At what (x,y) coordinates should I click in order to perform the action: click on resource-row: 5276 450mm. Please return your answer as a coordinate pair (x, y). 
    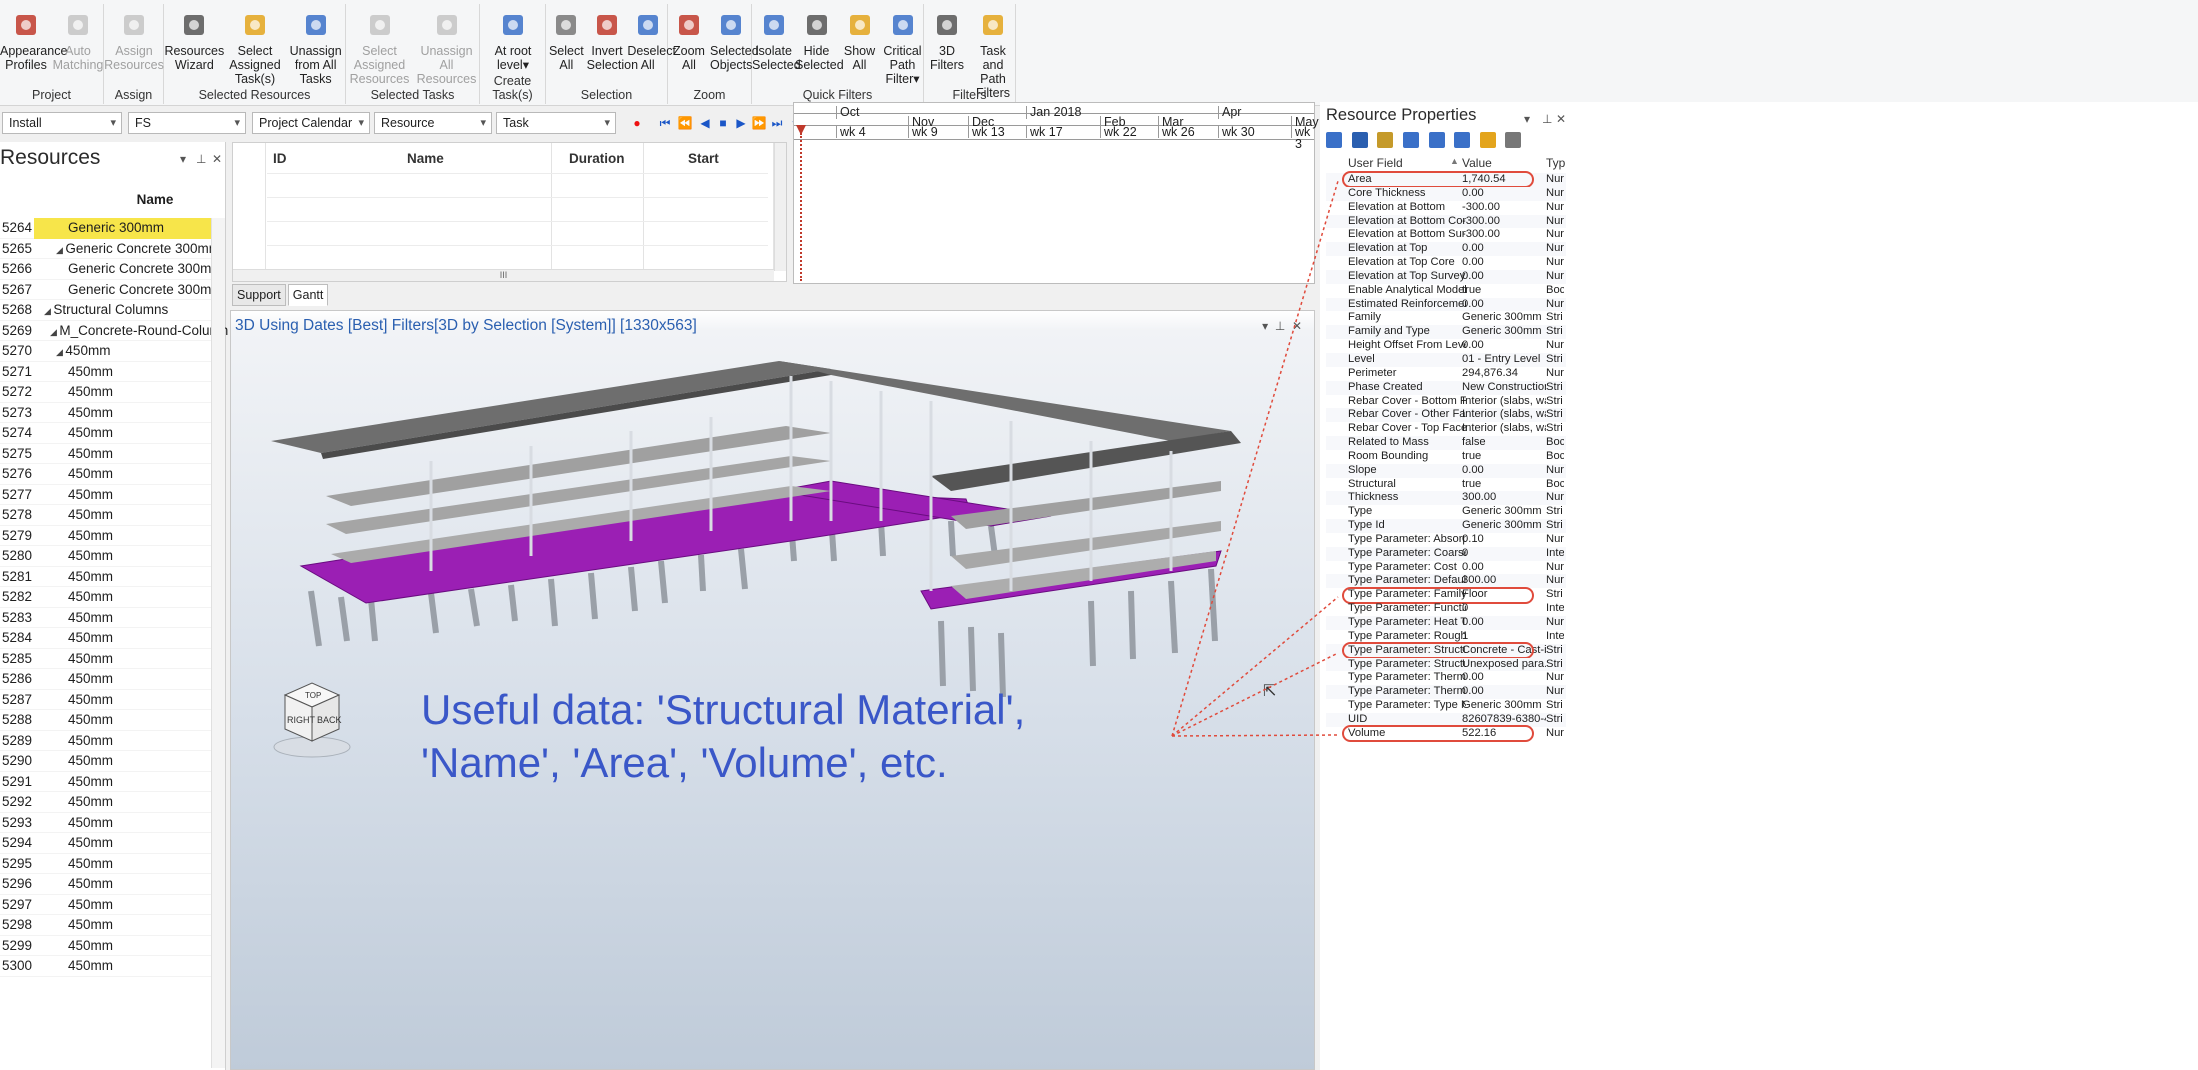
    Looking at the image, I should click on (106, 474).